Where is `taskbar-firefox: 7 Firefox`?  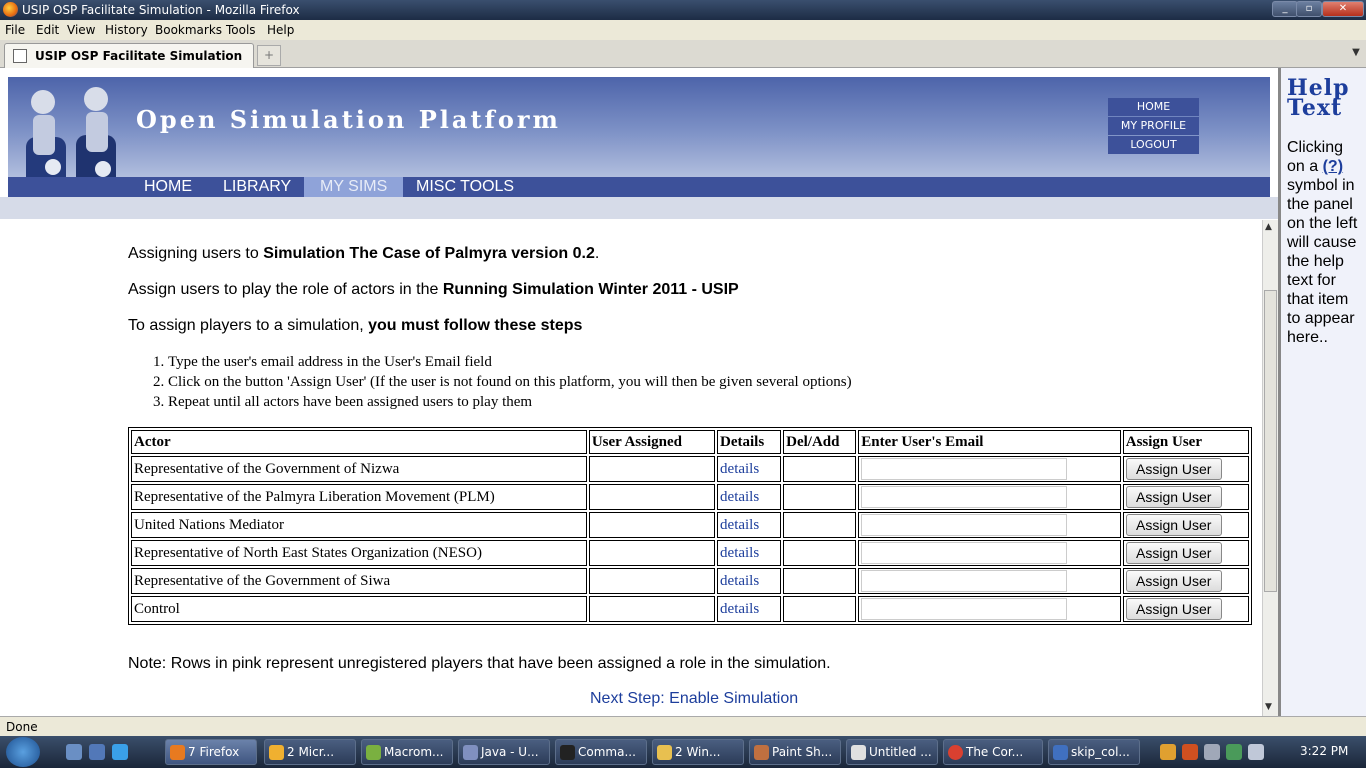 taskbar-firefox: 7 Firefox is located at coordinates (211, 752).